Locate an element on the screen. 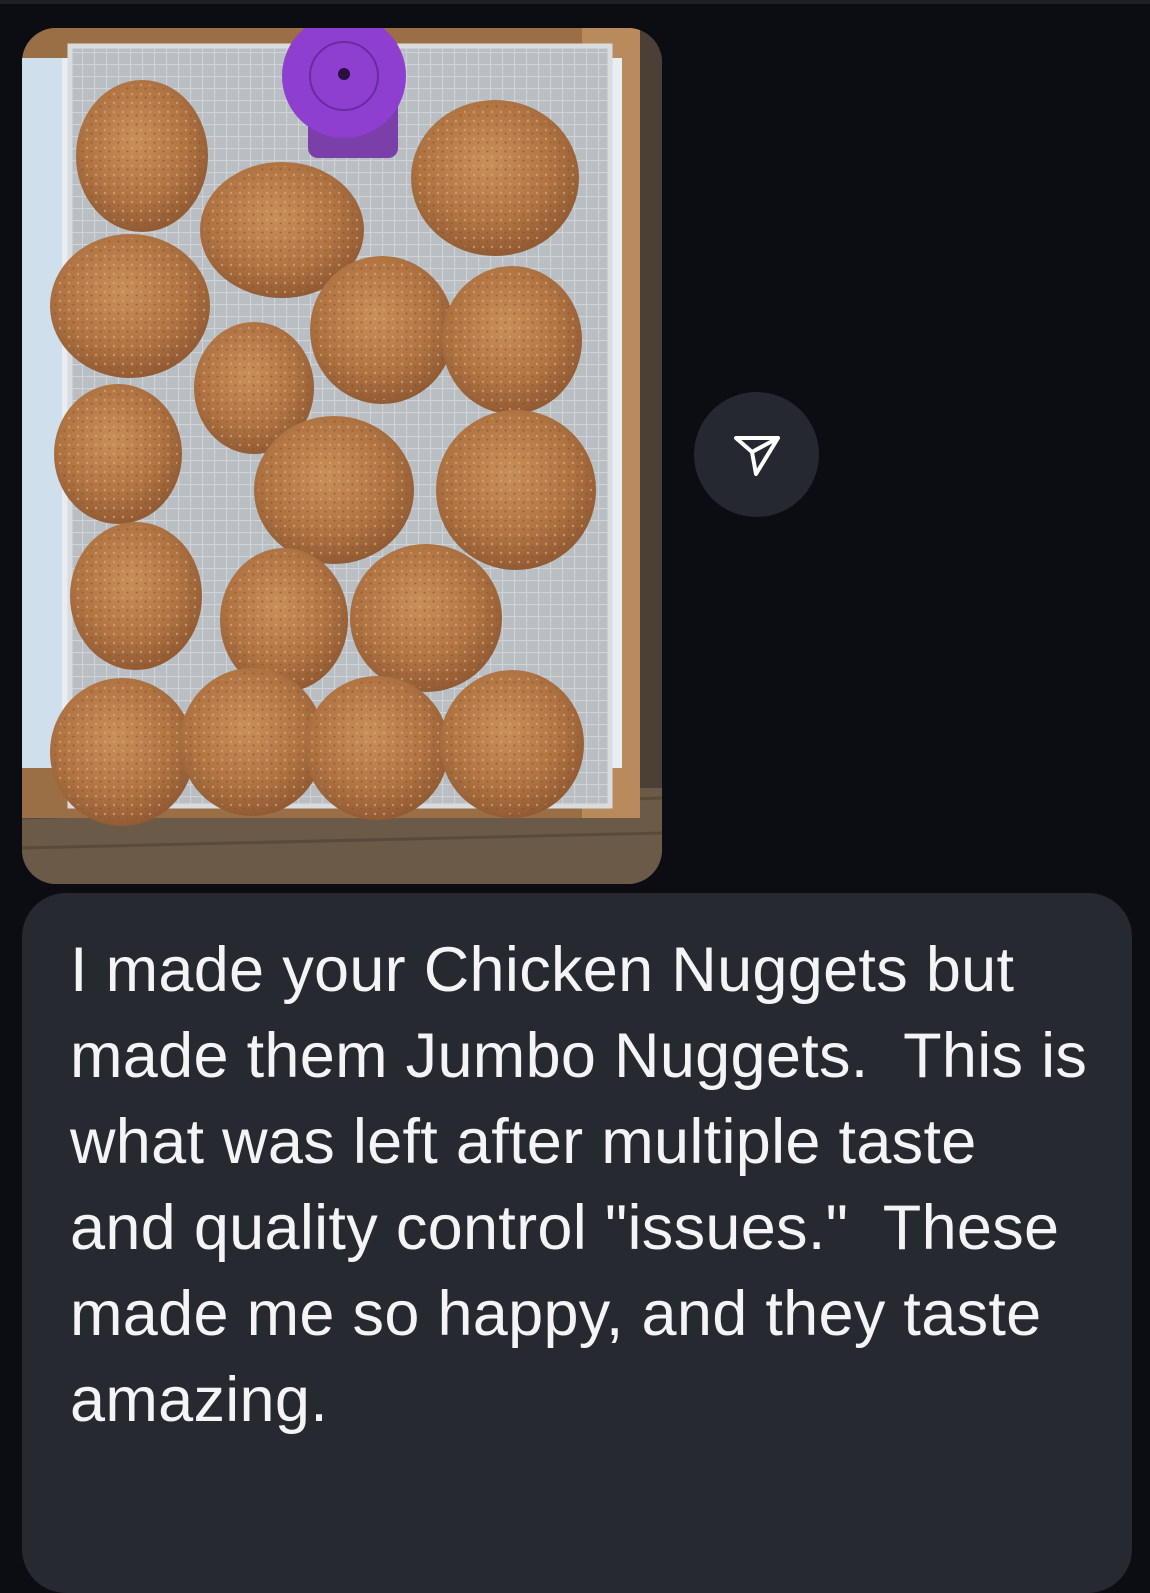 This screenshot has width=1150, height=1593. paper-plane-icon is located at coordinates (756, 455).